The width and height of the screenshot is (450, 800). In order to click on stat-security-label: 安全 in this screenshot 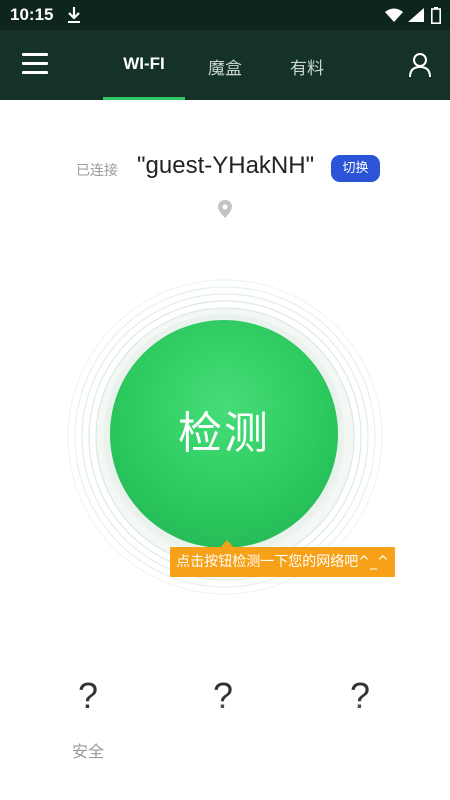, I will do `click(87, 751)`.